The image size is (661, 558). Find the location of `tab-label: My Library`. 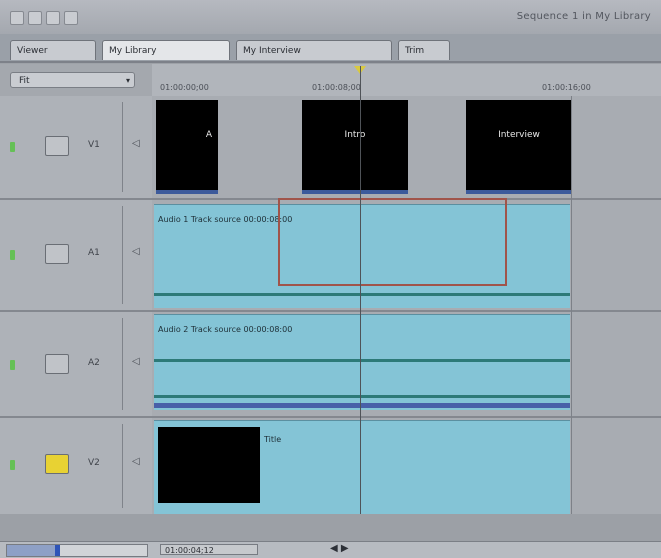

tab-label: My Library is located at coordinates (133, 51).